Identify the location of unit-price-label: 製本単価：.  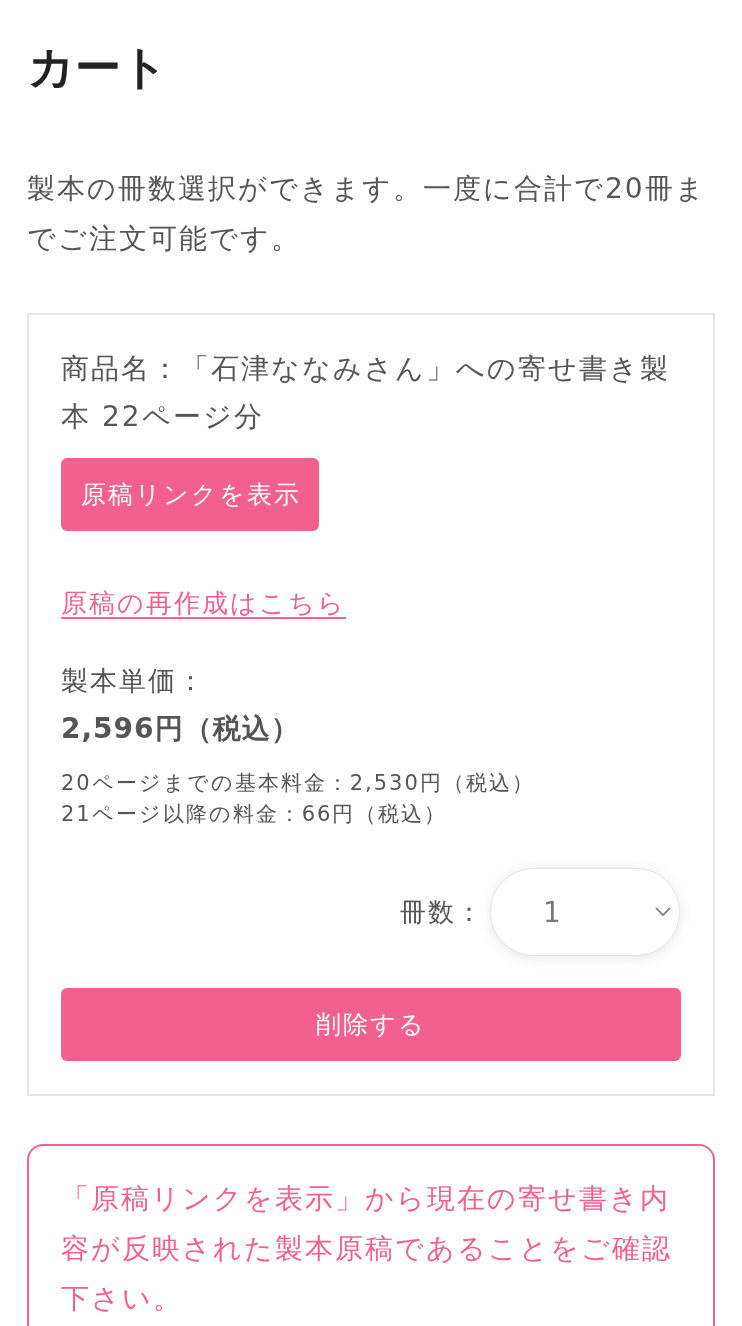
(134, 681).